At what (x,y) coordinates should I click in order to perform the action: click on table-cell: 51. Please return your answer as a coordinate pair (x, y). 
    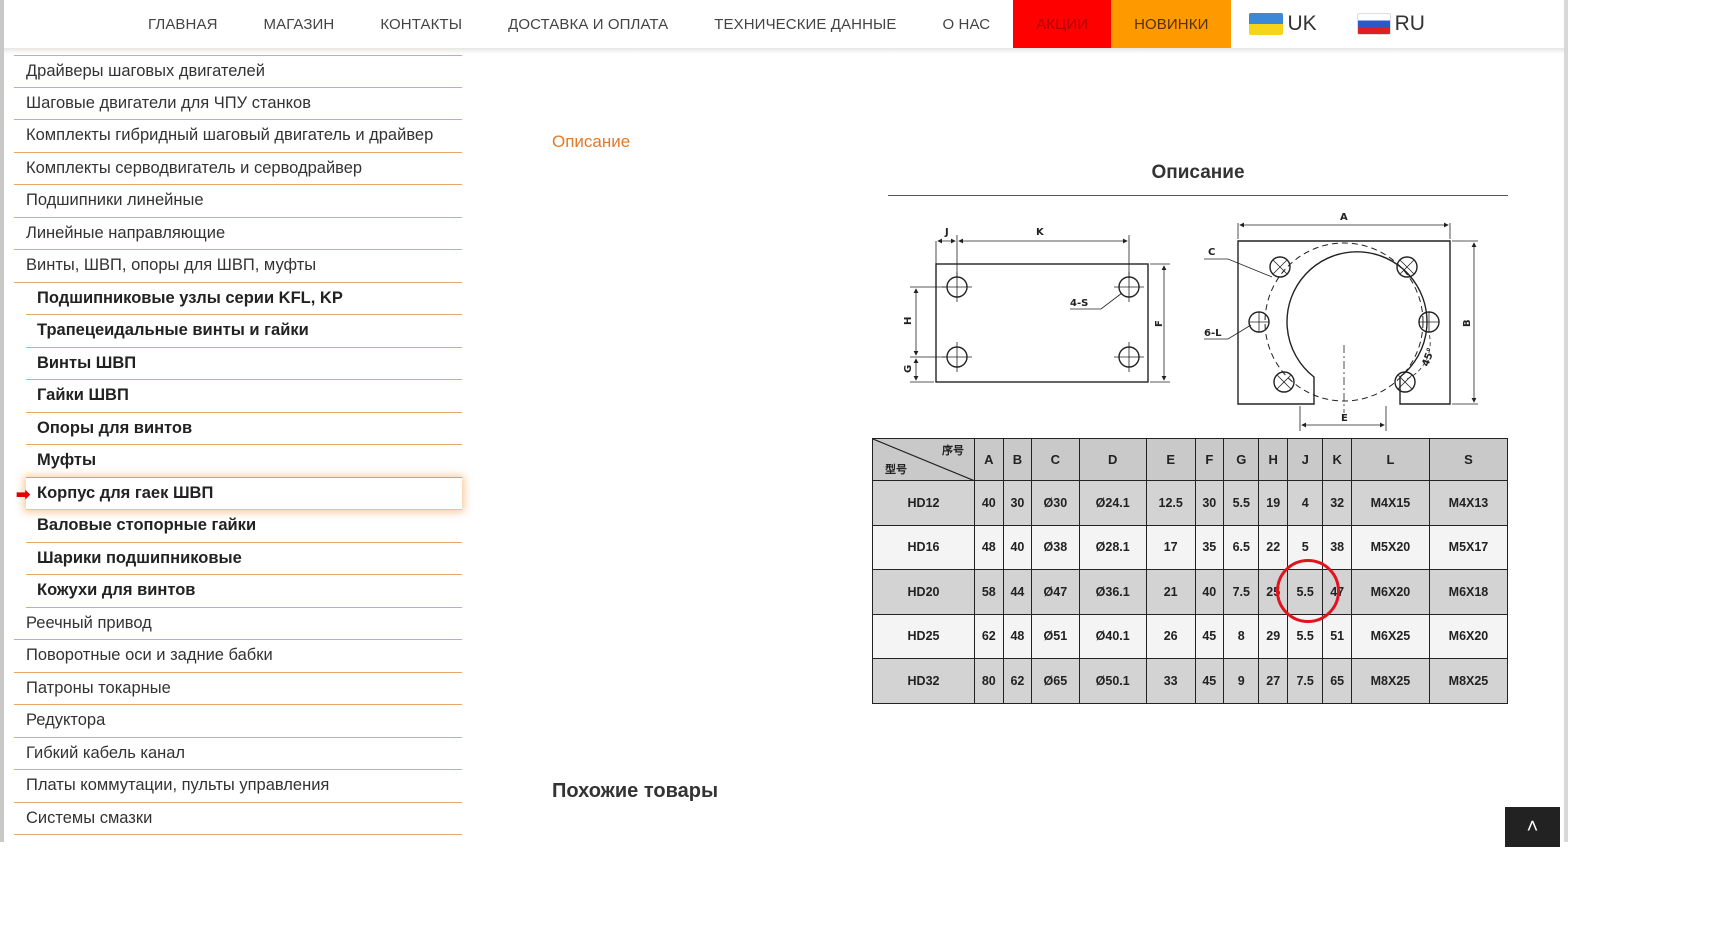
    Looking at the image, I should click on (1337, 636).